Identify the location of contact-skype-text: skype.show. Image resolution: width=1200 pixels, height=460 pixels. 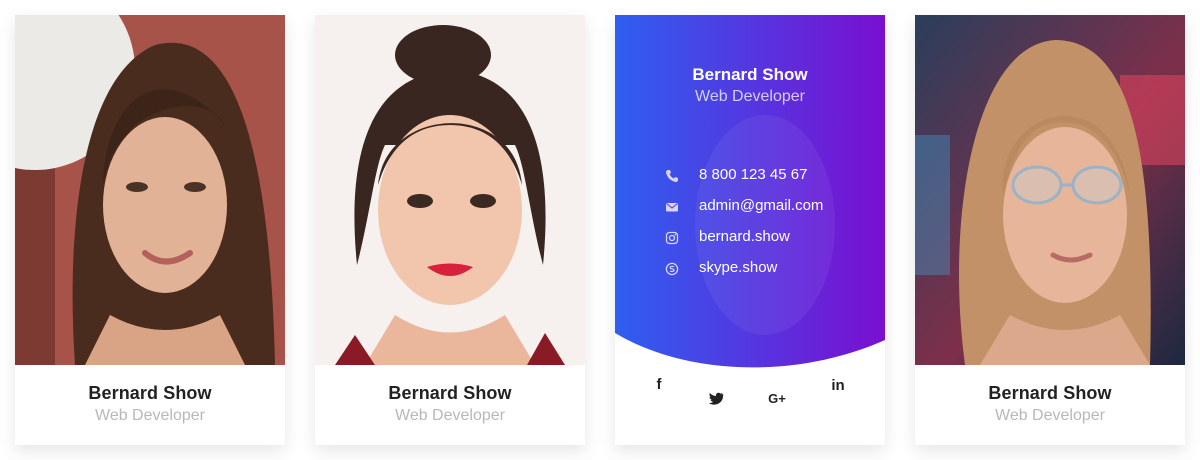
(738, 267).